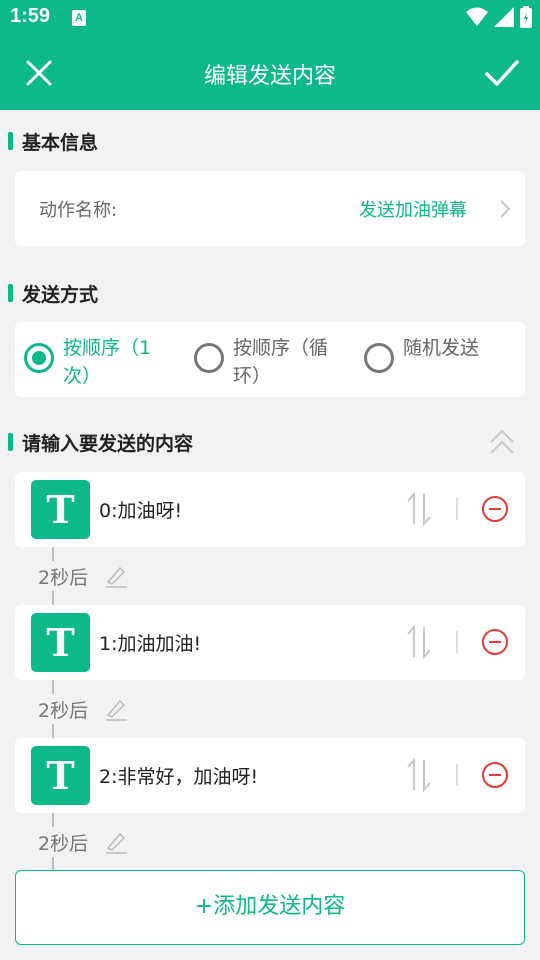 The height and width of the screenshot is (960, 540). Describe the element at coordinates (477, 16) in the screenshot. I see `wifi-icon` at that location.